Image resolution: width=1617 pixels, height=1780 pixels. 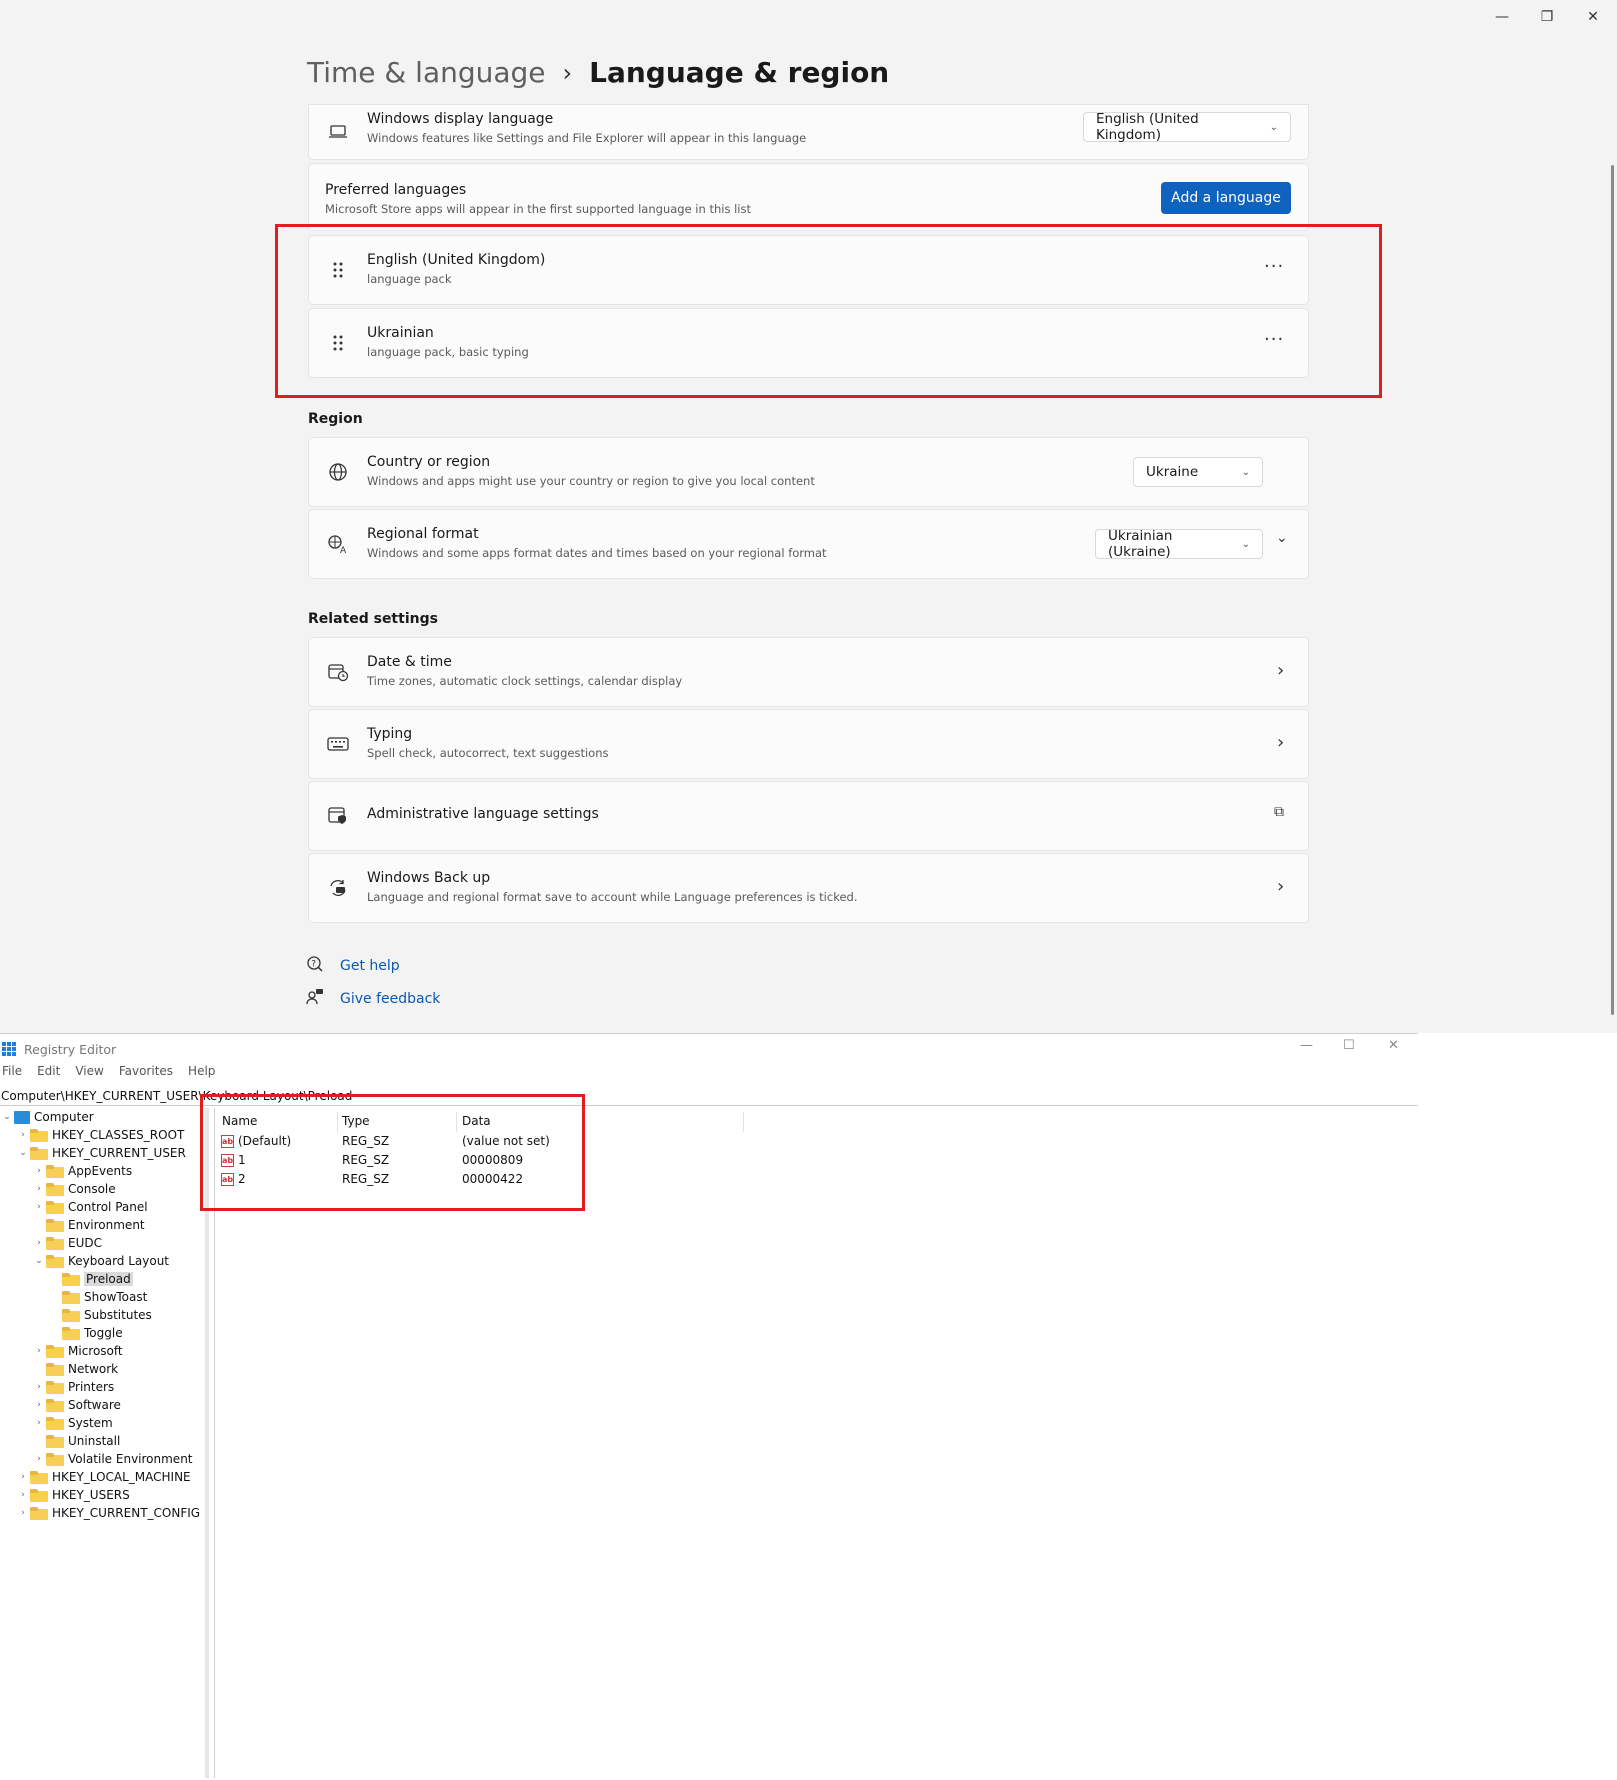 I want to click on menu-help: Help, so click(x=201, y=1074).